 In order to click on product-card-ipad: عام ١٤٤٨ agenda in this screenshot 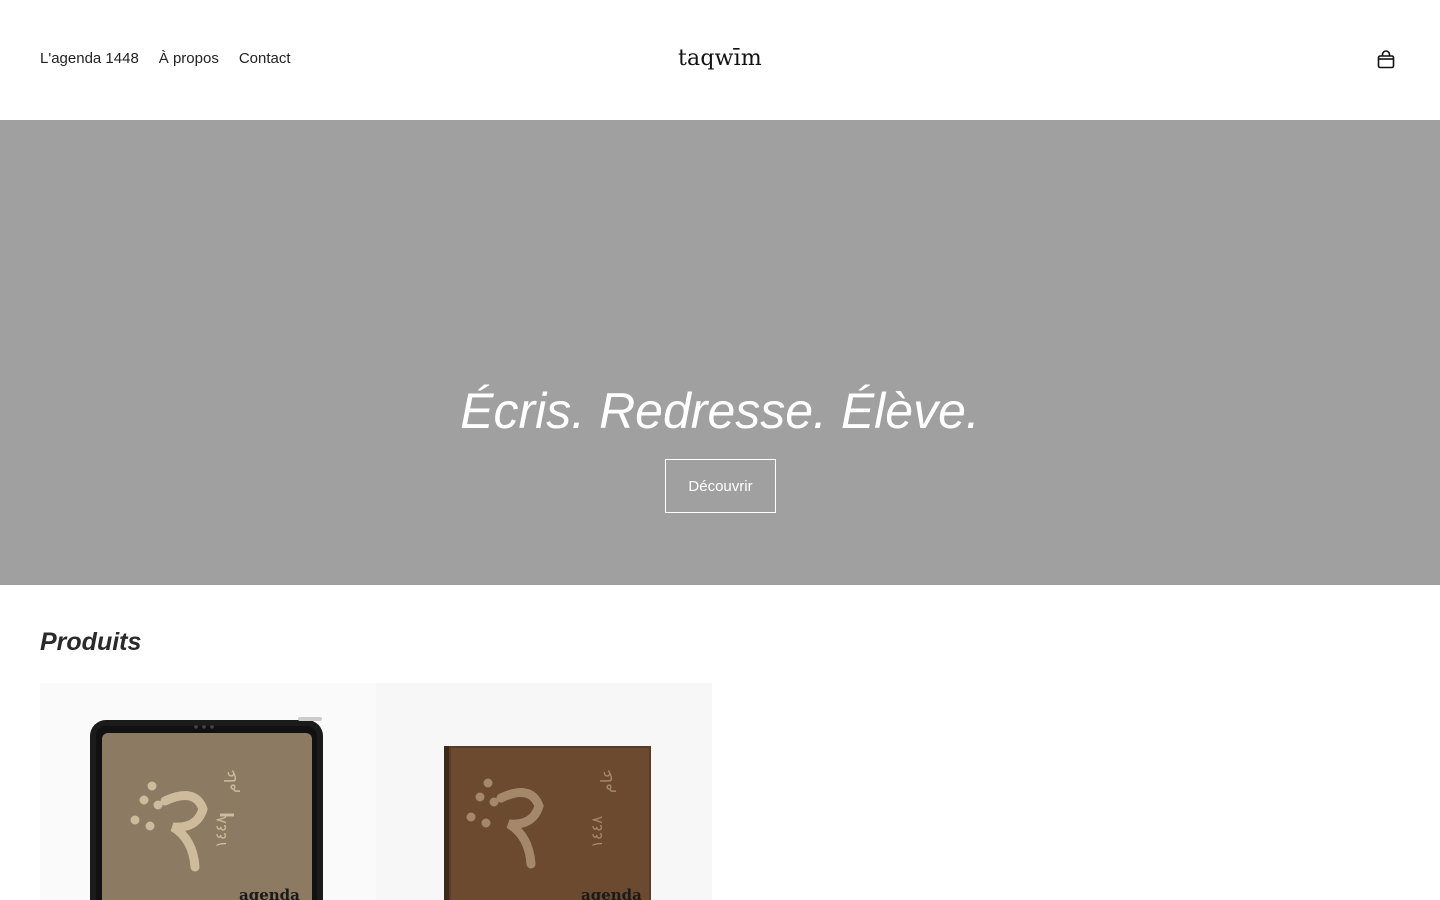, I will do `click(208, 791)`.